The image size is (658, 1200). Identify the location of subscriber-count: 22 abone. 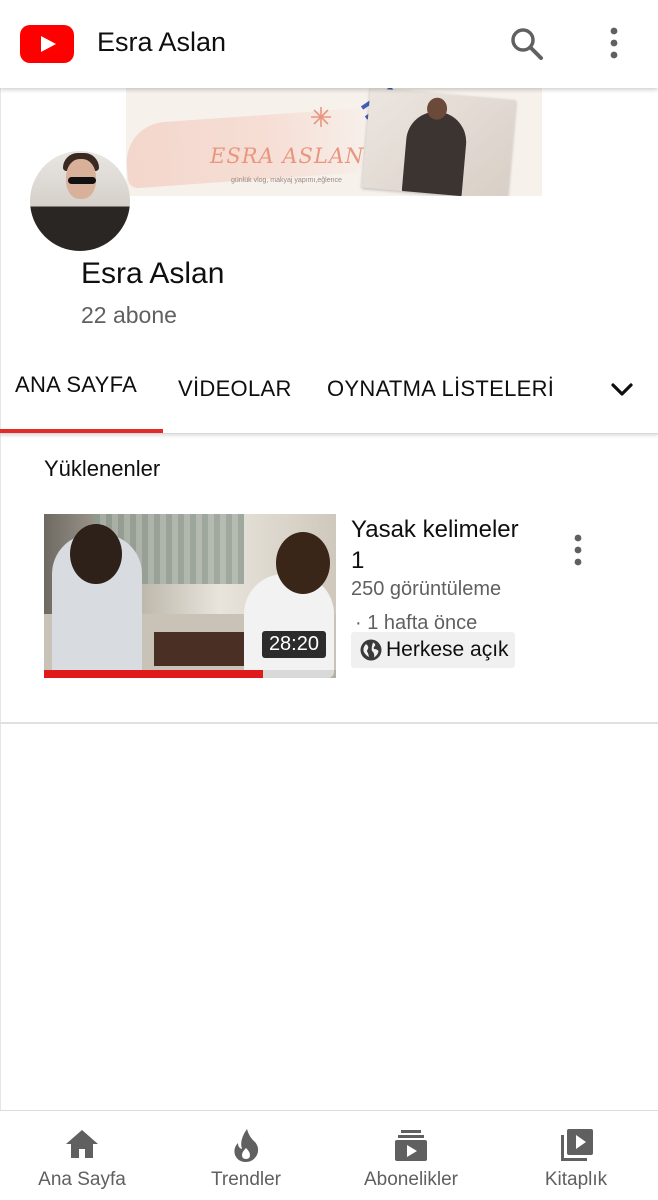
(129, 315).